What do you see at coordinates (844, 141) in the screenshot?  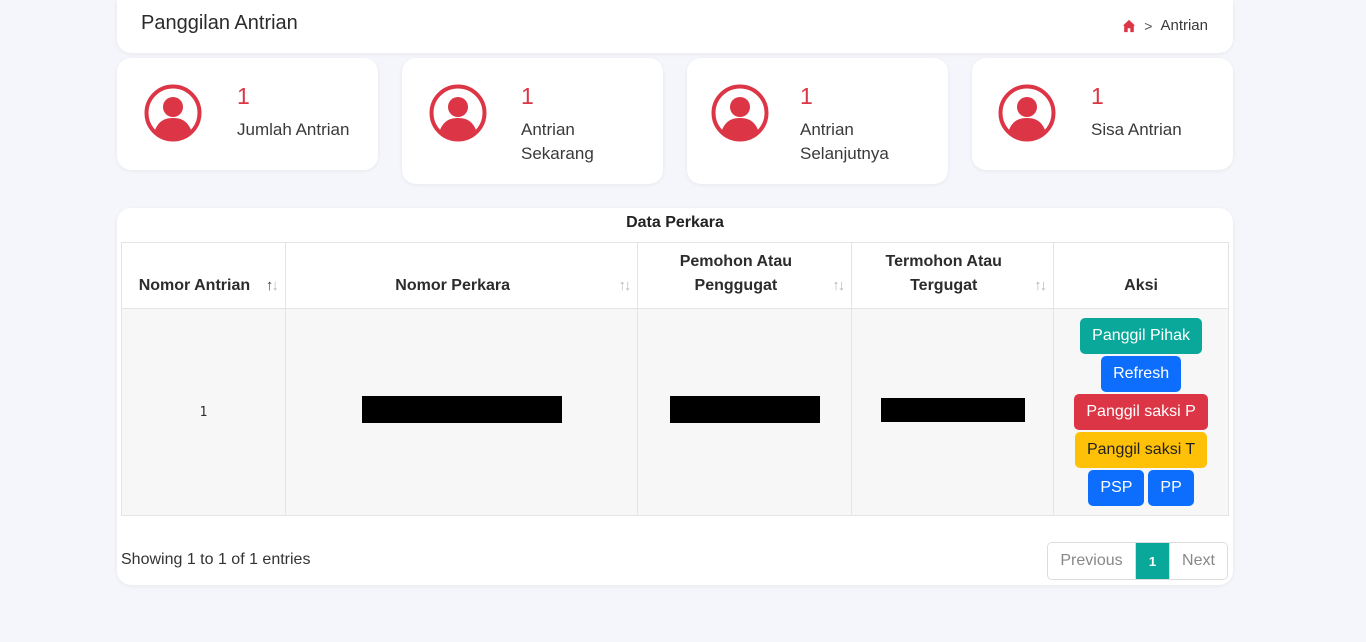 I see `stat-label: Antrian Selanjutnya` at bounding box center [844, 141].